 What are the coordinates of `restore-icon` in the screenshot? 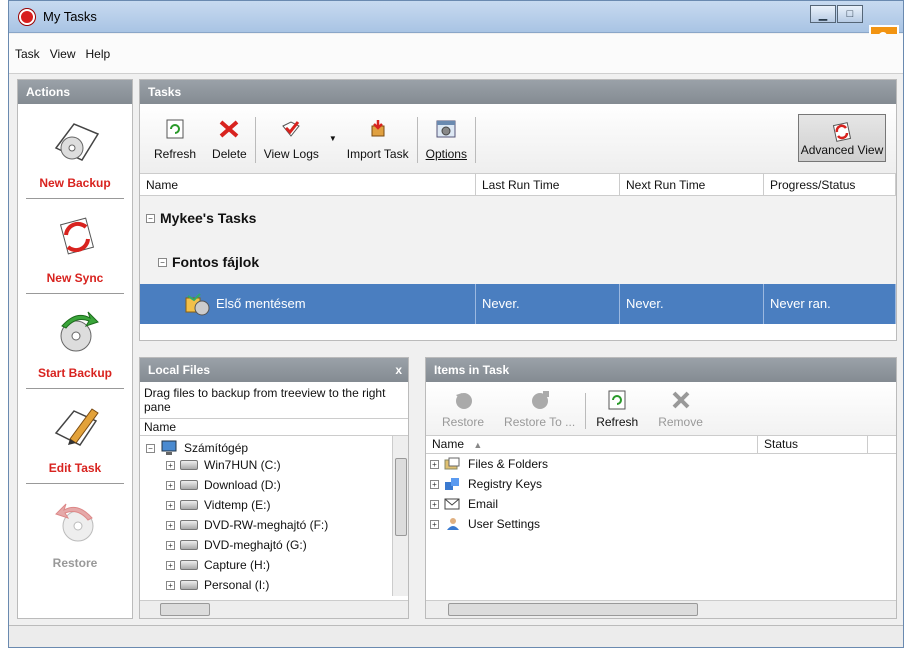 It's located at (463, 400).